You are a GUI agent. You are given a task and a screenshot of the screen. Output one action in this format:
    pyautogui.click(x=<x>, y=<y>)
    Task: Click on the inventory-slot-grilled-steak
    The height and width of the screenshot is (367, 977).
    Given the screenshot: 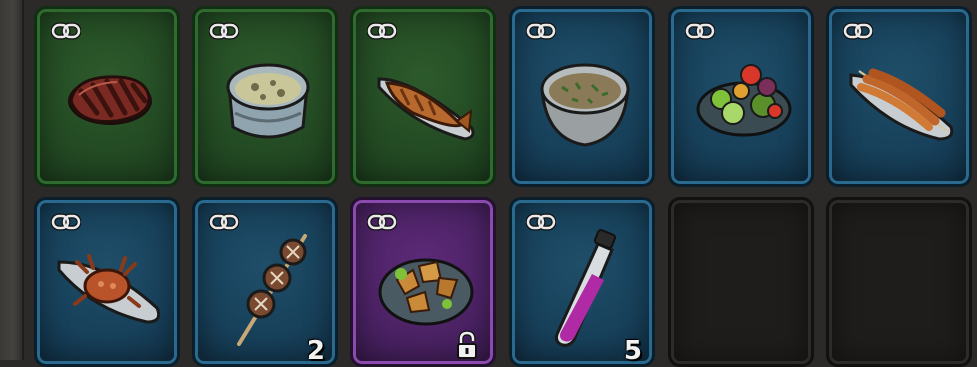 What is the action you would take?
    pyautogui.click(x=107, y=96)
    